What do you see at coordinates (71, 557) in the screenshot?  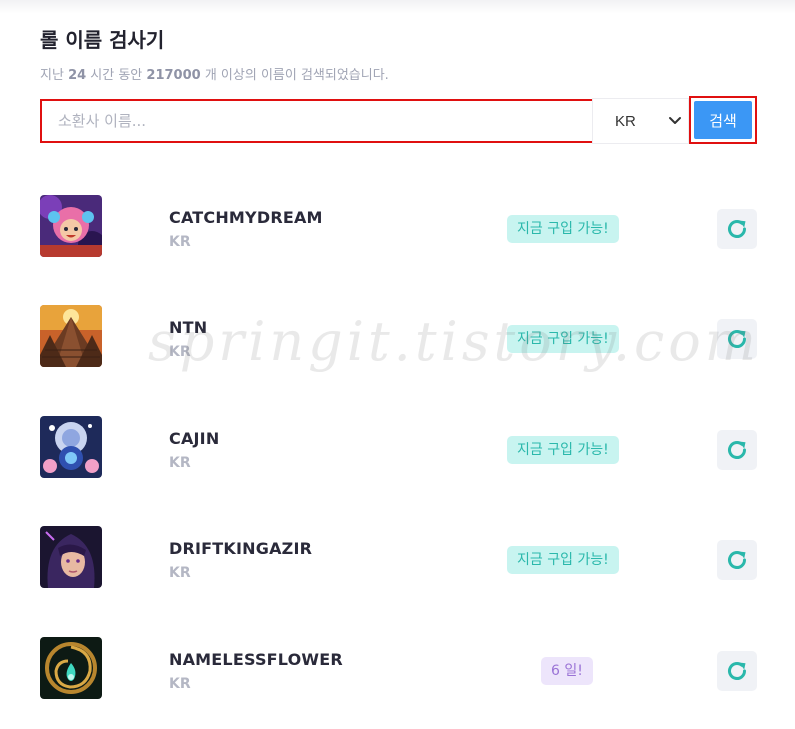 I see `dark-hair-champion-avatar` at bounding box center [71, 557].